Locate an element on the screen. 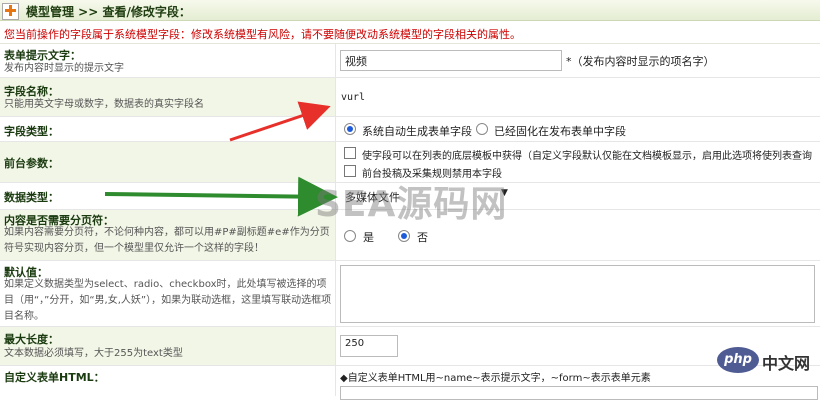 This screenshot has width=820, height=400. field-type-label: 字段类型： is located at coordinates (31, 131).